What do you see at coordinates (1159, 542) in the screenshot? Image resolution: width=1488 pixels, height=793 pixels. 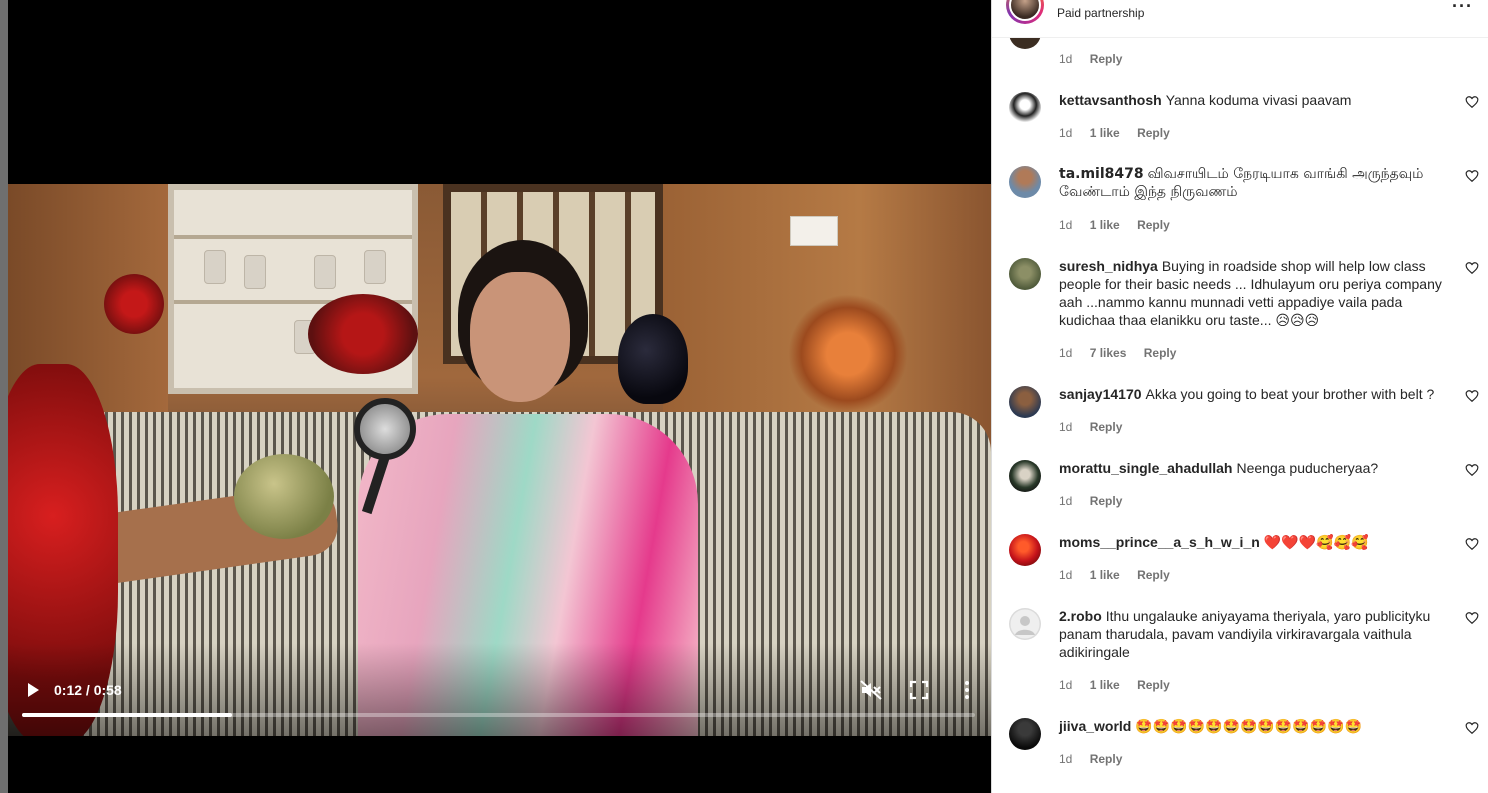 I see `comment-username: moms__prince__a_s_h_w_i_n` at bounding box center [1159, 542].